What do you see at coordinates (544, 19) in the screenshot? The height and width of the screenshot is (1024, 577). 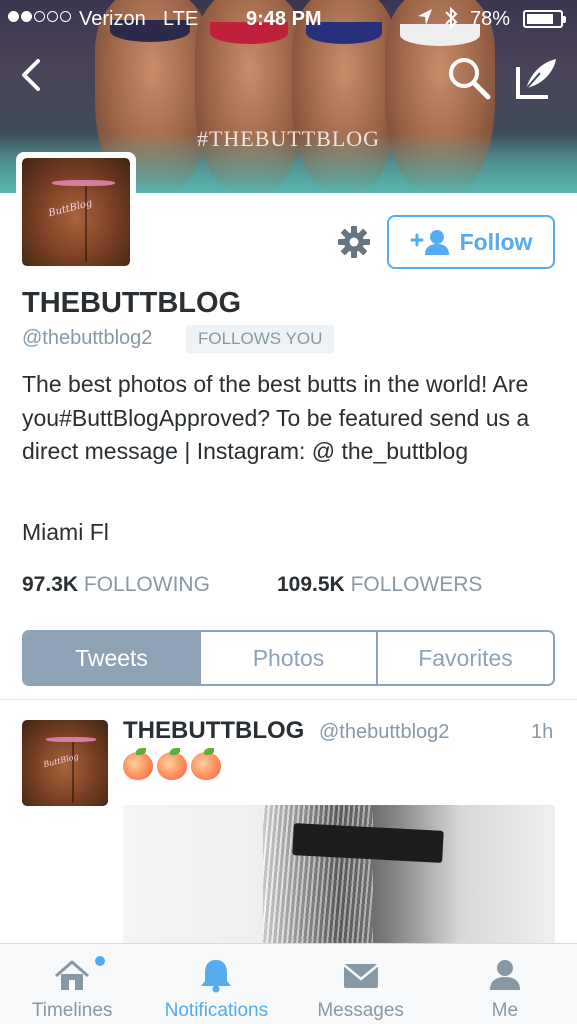 I see `battery-icon` at bounding box center [544, 19].